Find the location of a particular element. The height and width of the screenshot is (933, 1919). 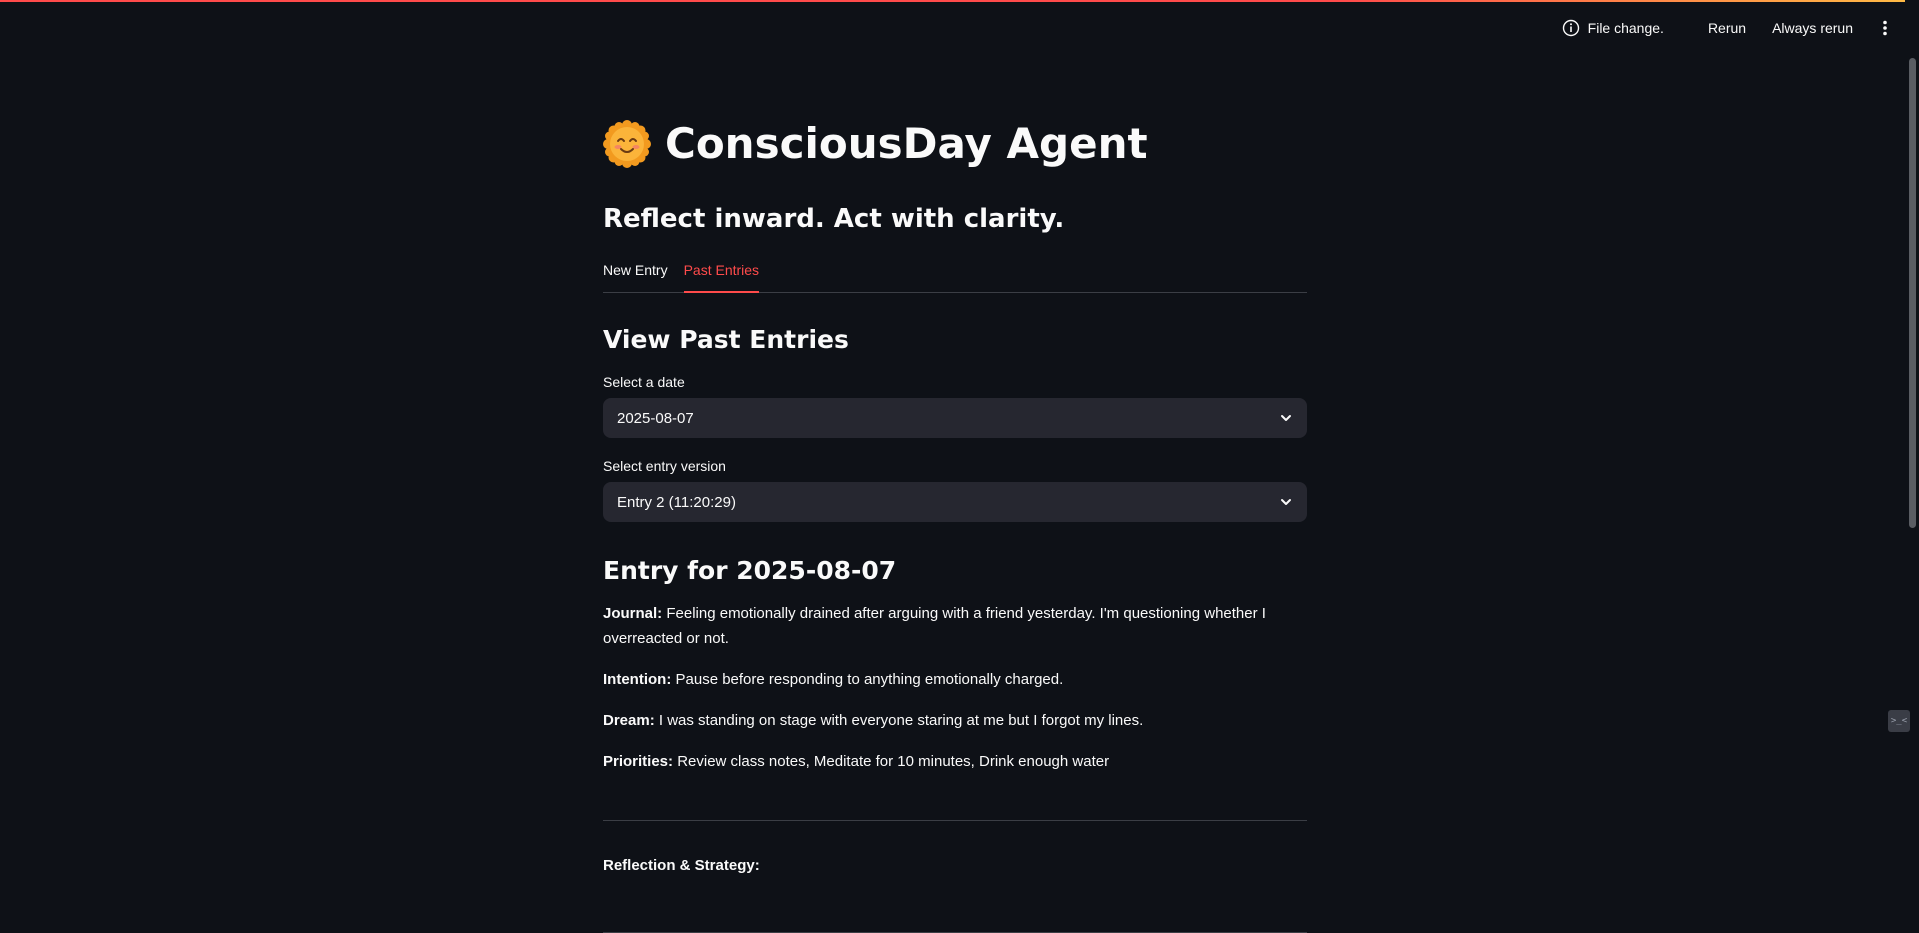

tab-new-entry: New Entry is located at coordinates (635, 272).